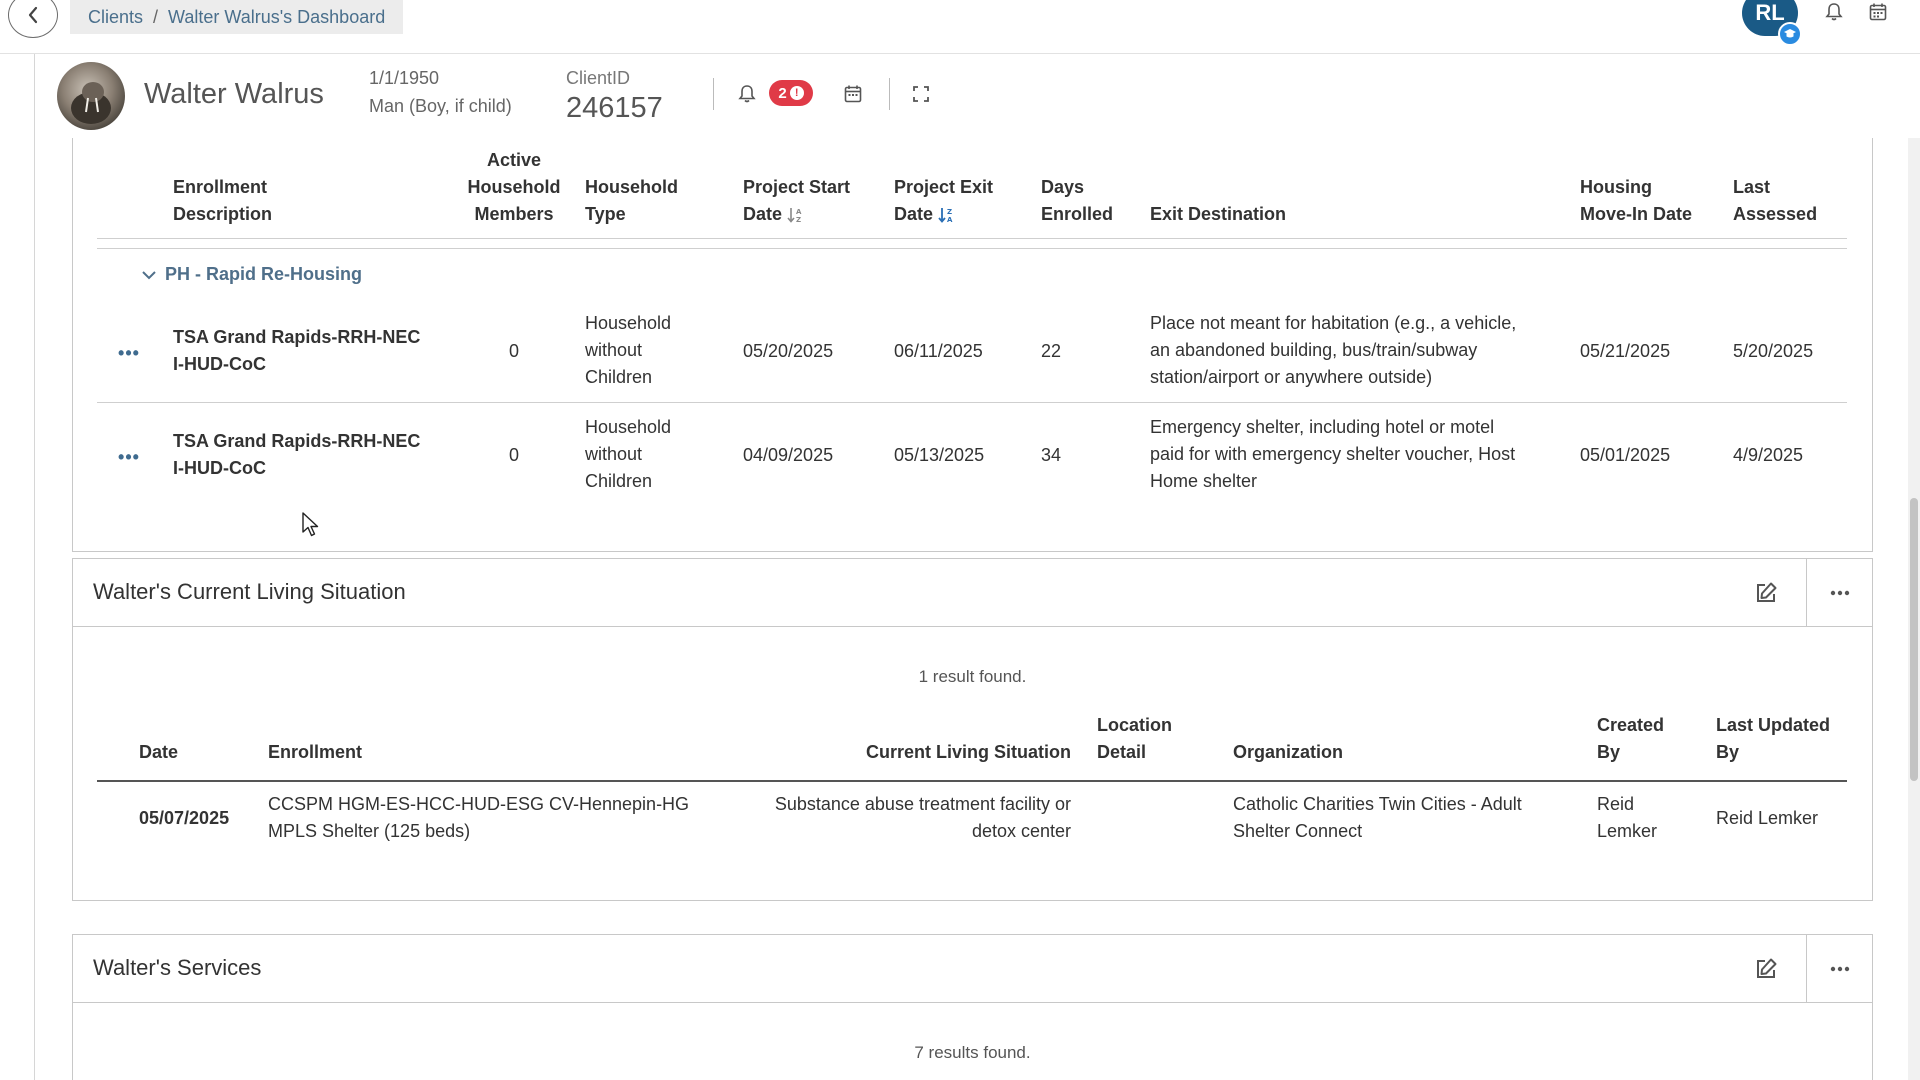  Describe the element at coordinates (315, 752) in the screenshot. I see `col-enrollment: Enrollment` at that location.